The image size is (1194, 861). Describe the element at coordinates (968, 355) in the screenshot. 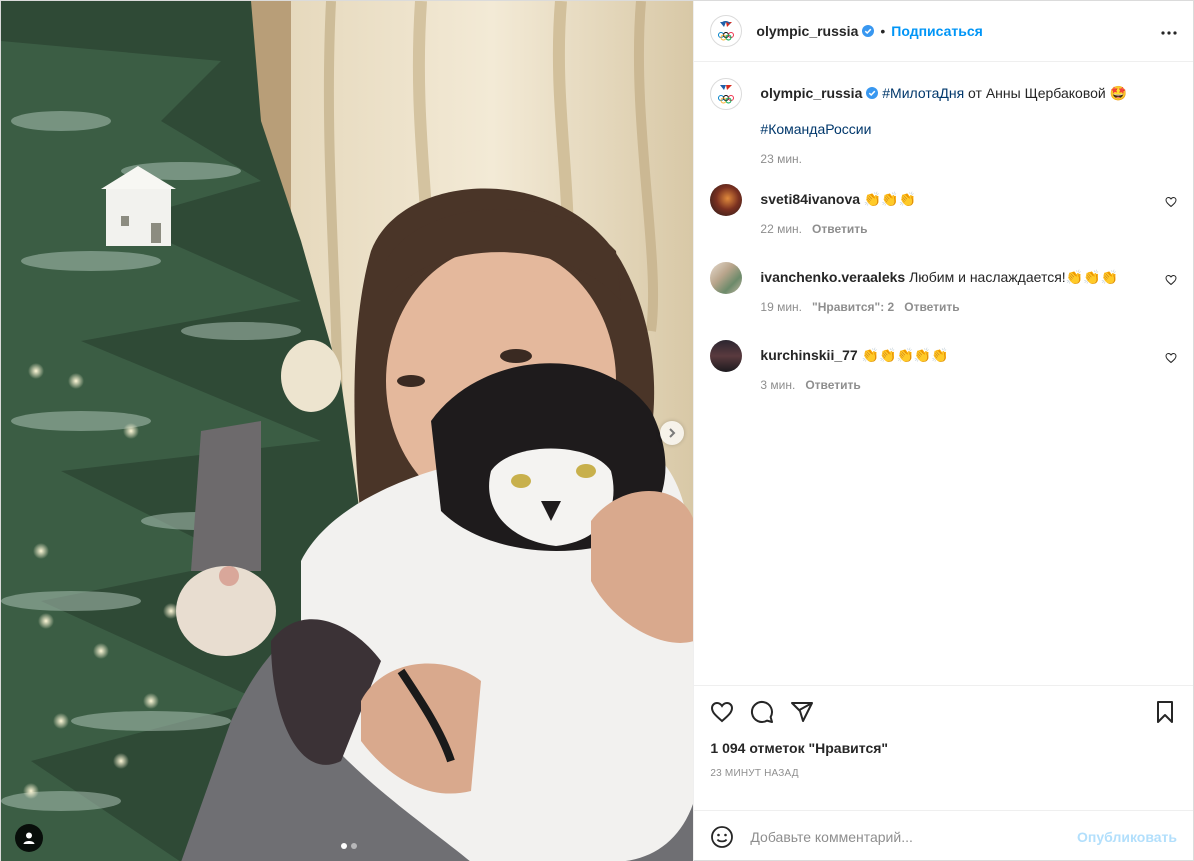

I see `comment-text: kurchinskii_77 👏👏👏👏👏` at that location.